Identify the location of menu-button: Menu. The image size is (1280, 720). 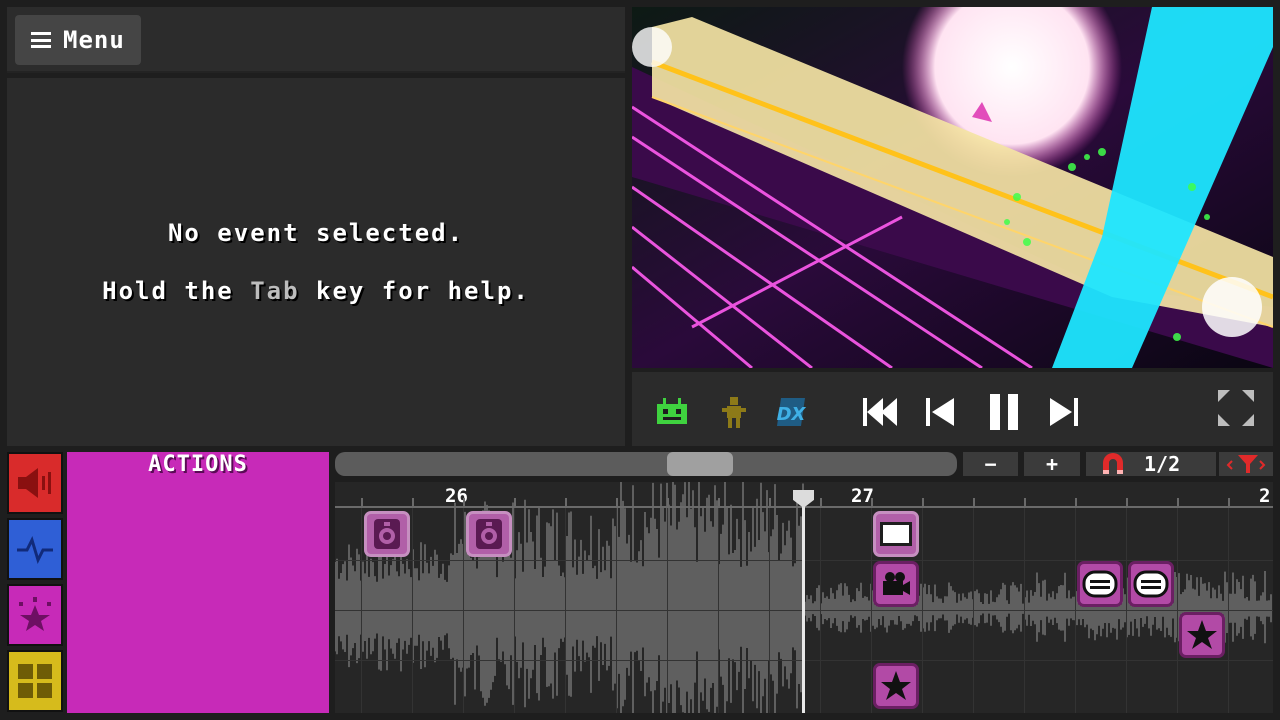
(78, 40).